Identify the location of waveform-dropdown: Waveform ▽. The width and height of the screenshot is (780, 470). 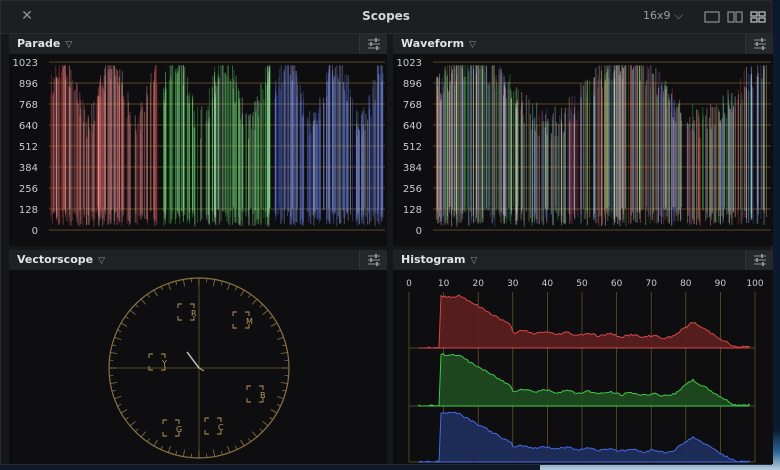
(438, 43).